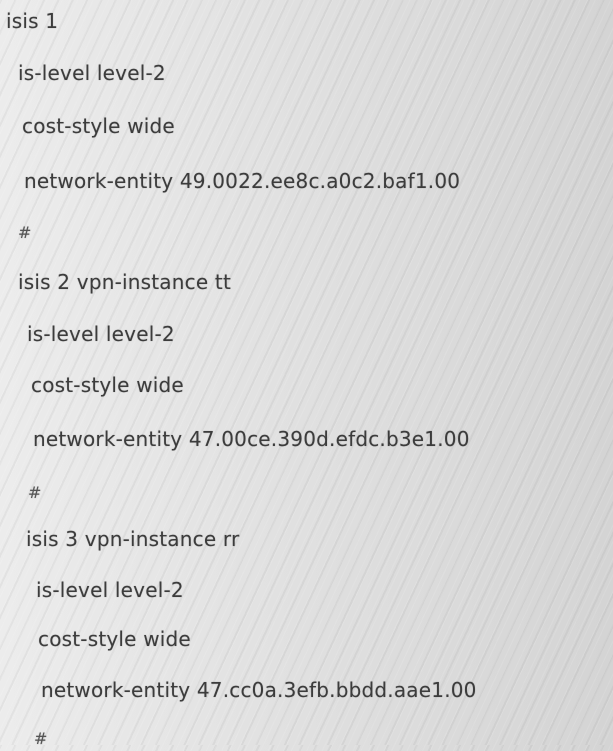 The image size is (613, 751). I want to click on config-line-isis-1: isis 1, so click(32, 21).